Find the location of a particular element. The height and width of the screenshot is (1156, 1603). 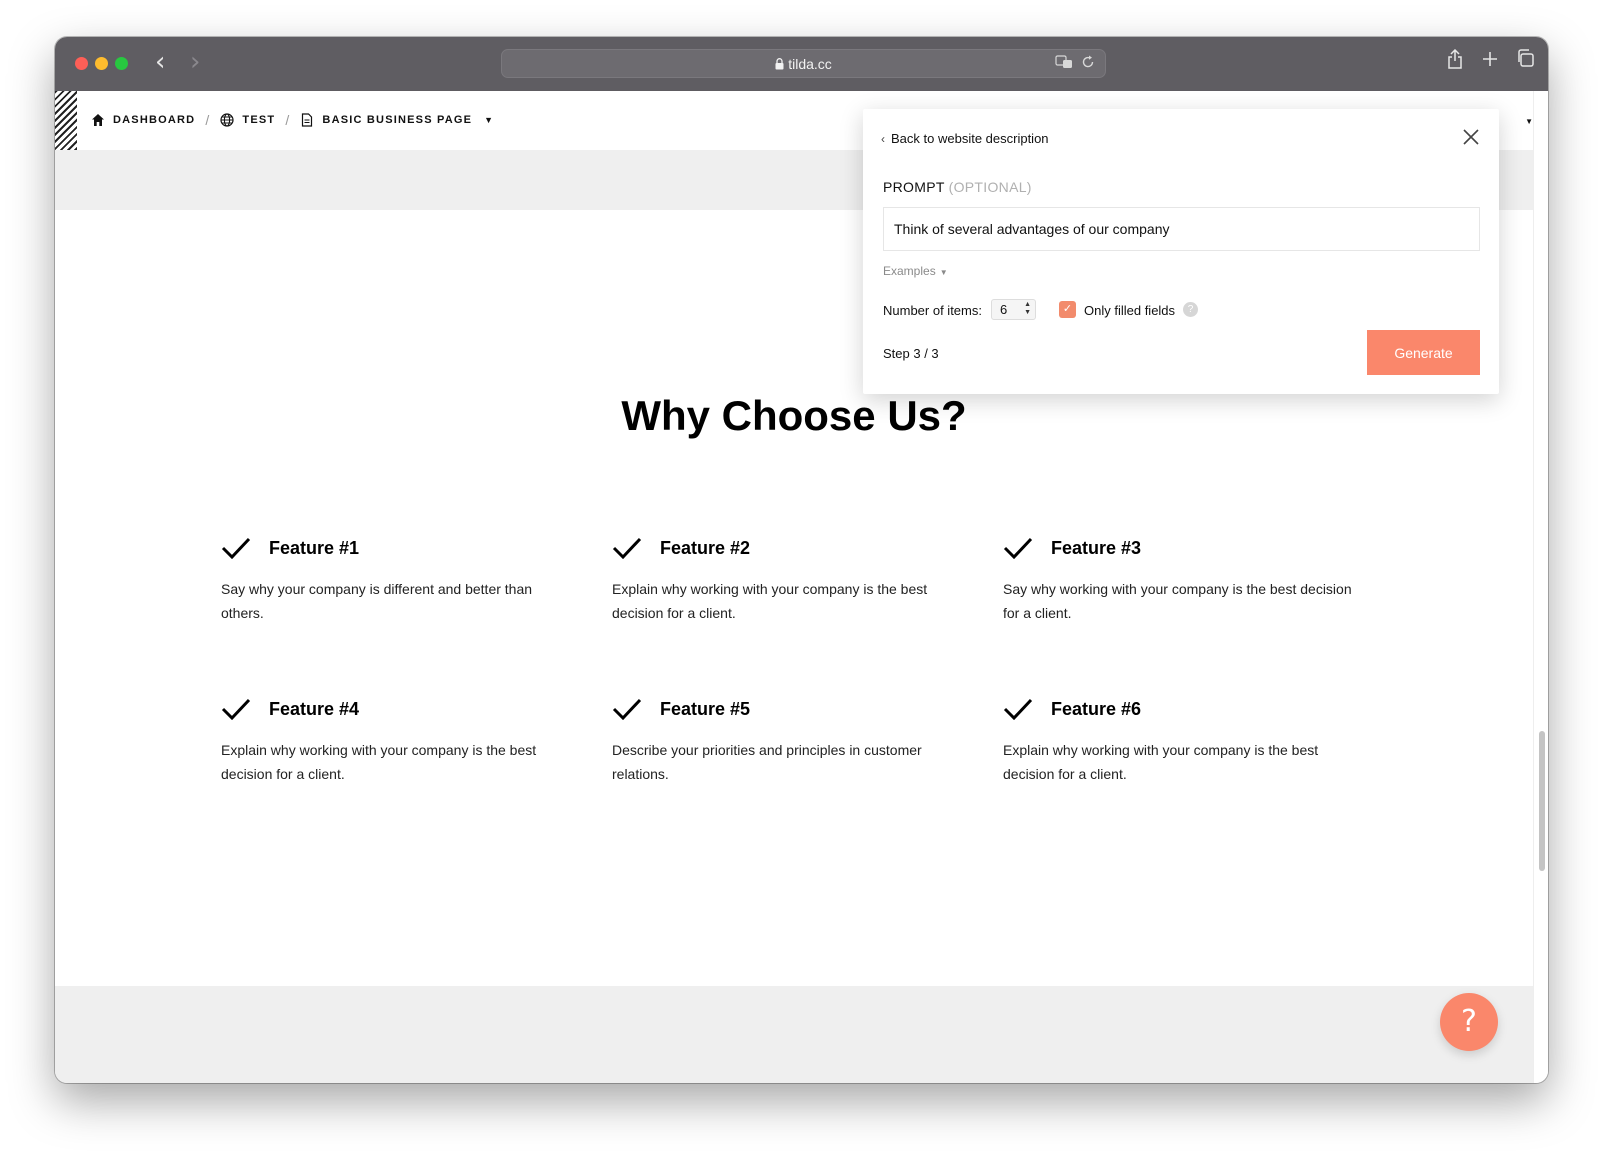

share-icon is located at coordinates (1455, 61).